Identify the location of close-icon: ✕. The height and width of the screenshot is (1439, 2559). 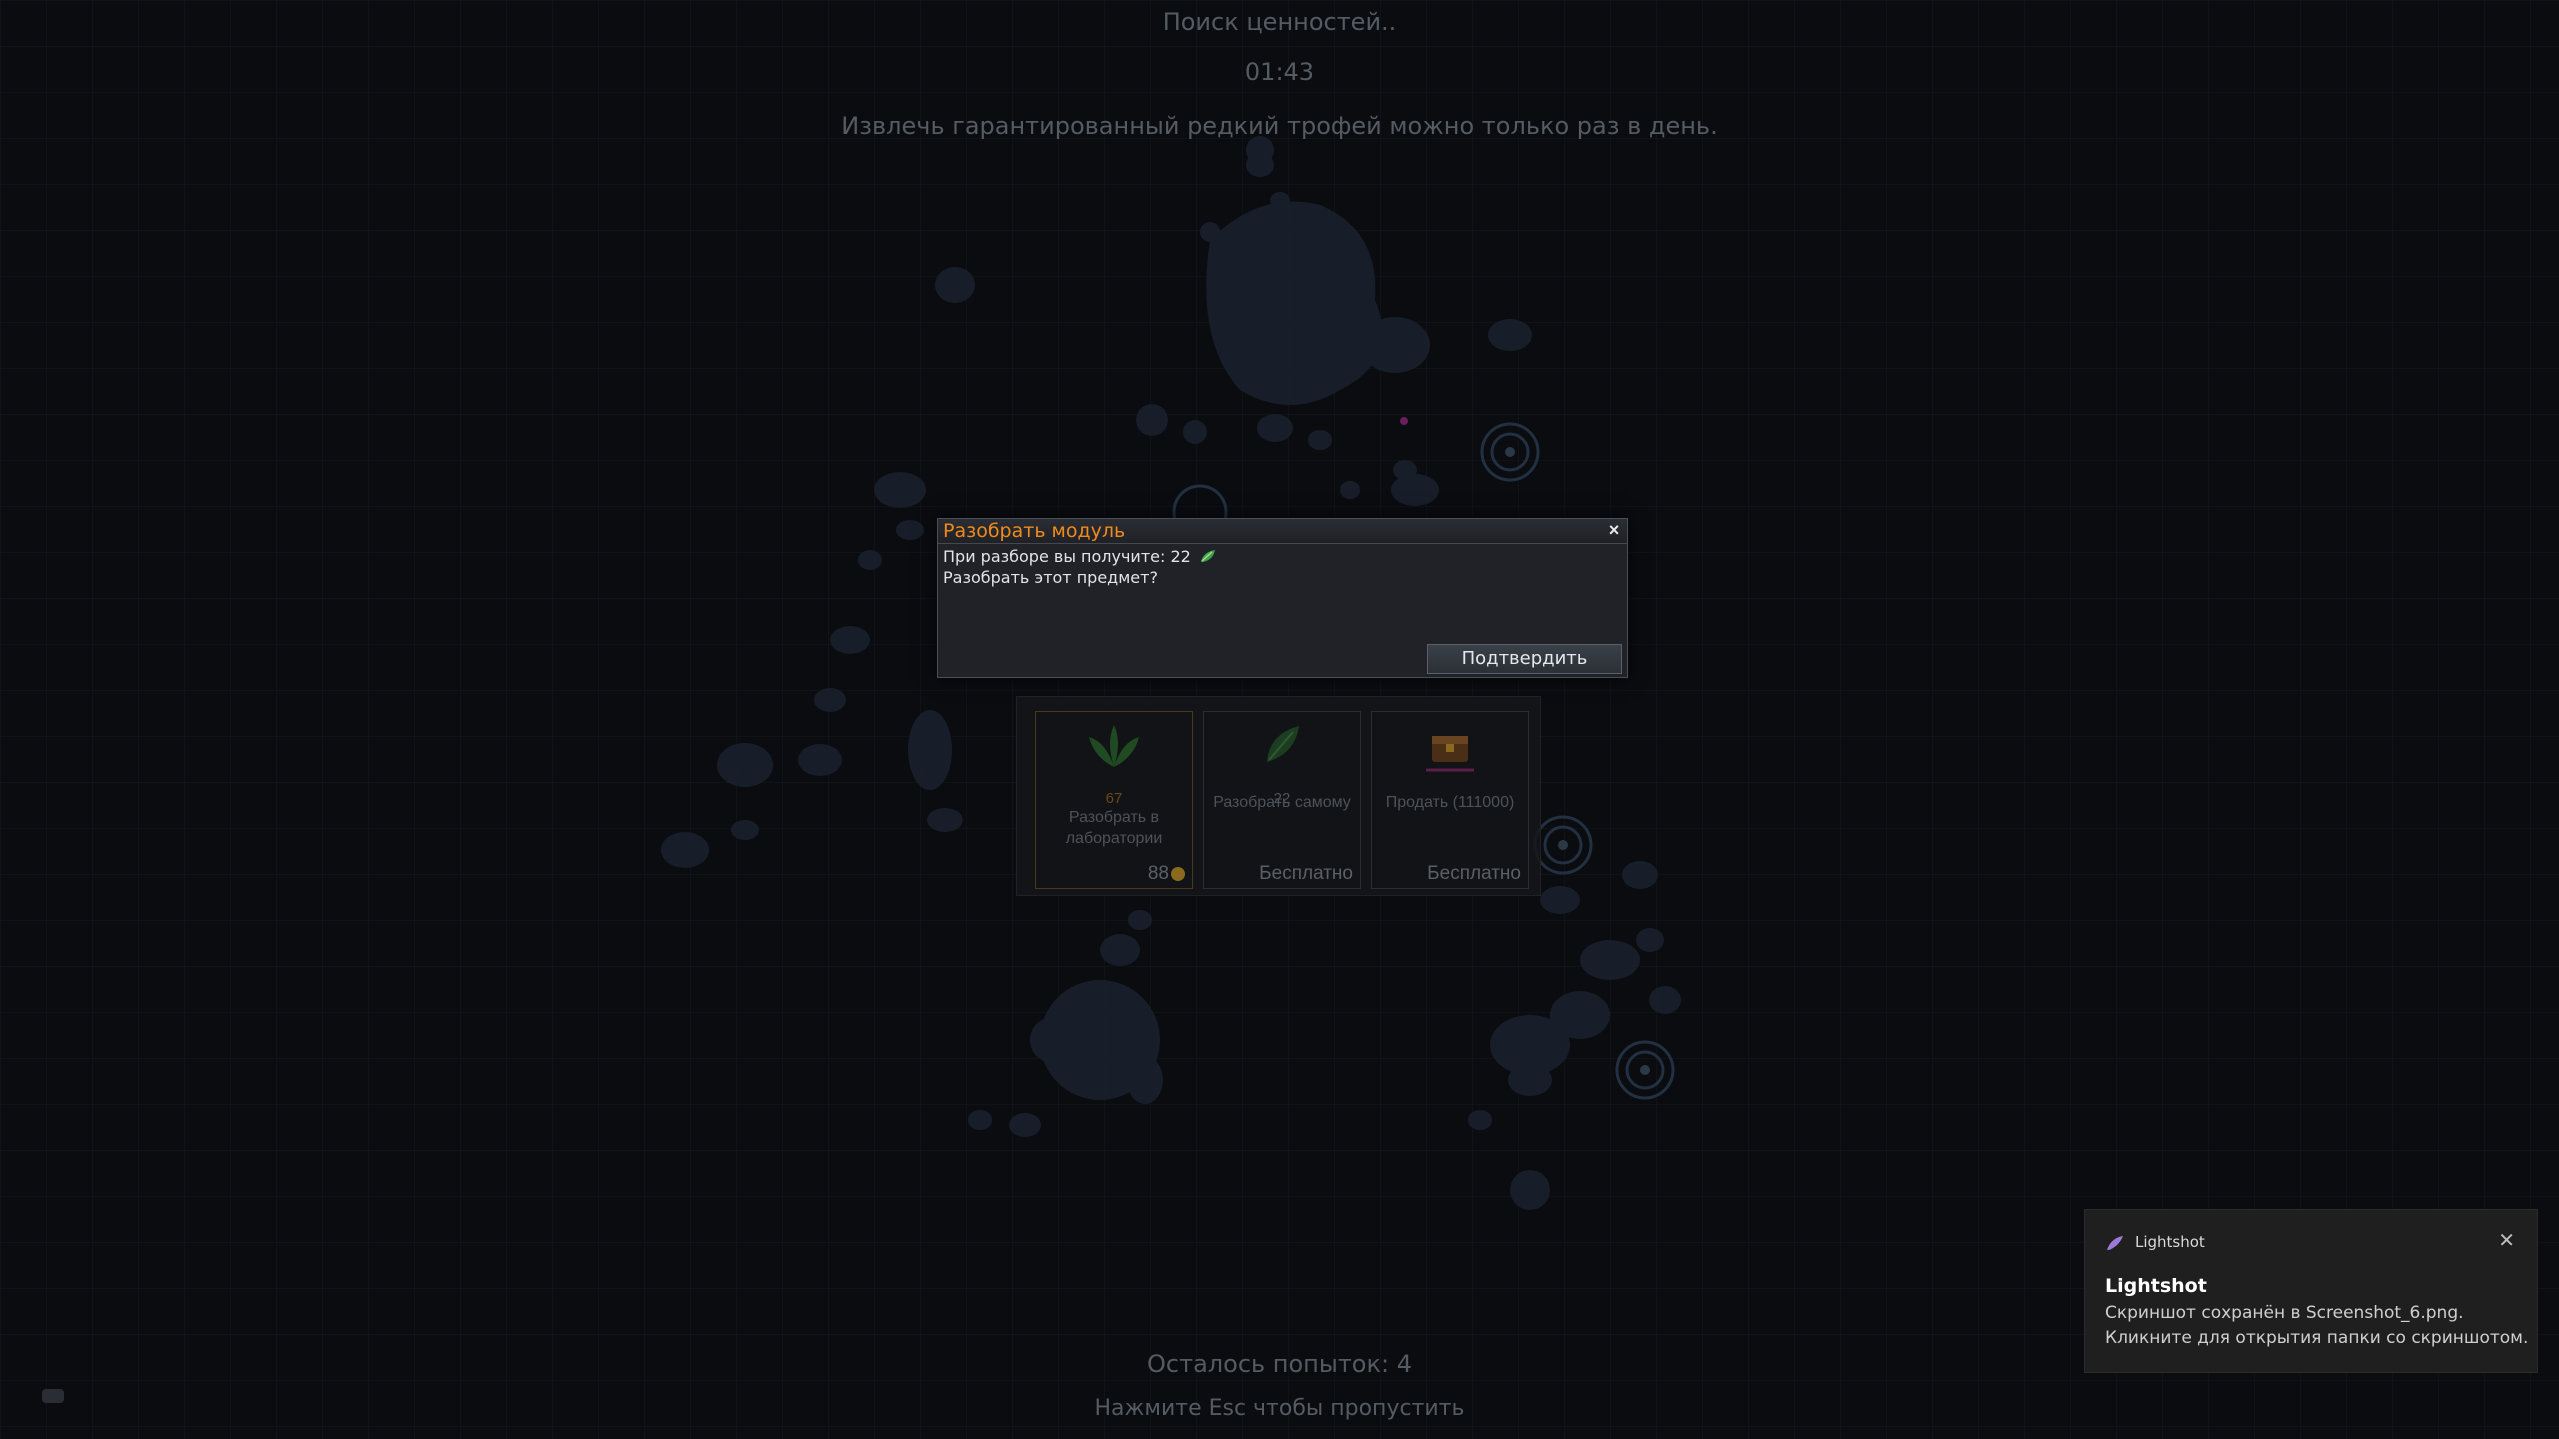
(2506, 1240).